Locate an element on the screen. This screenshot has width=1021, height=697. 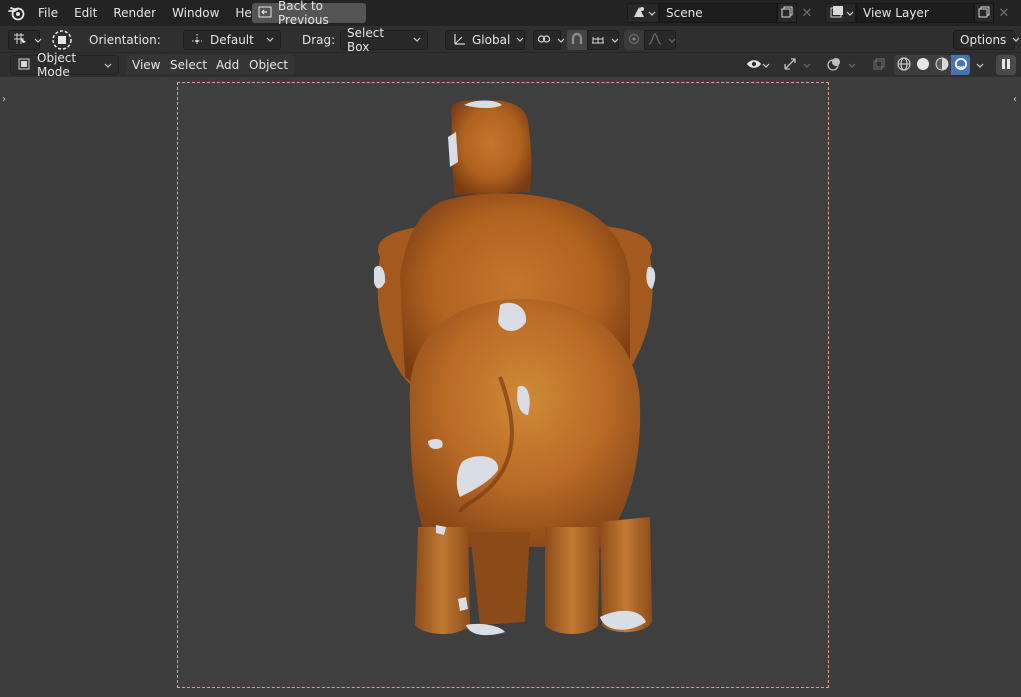
rendered-sphere-icon is located at coordinates (961, 65).